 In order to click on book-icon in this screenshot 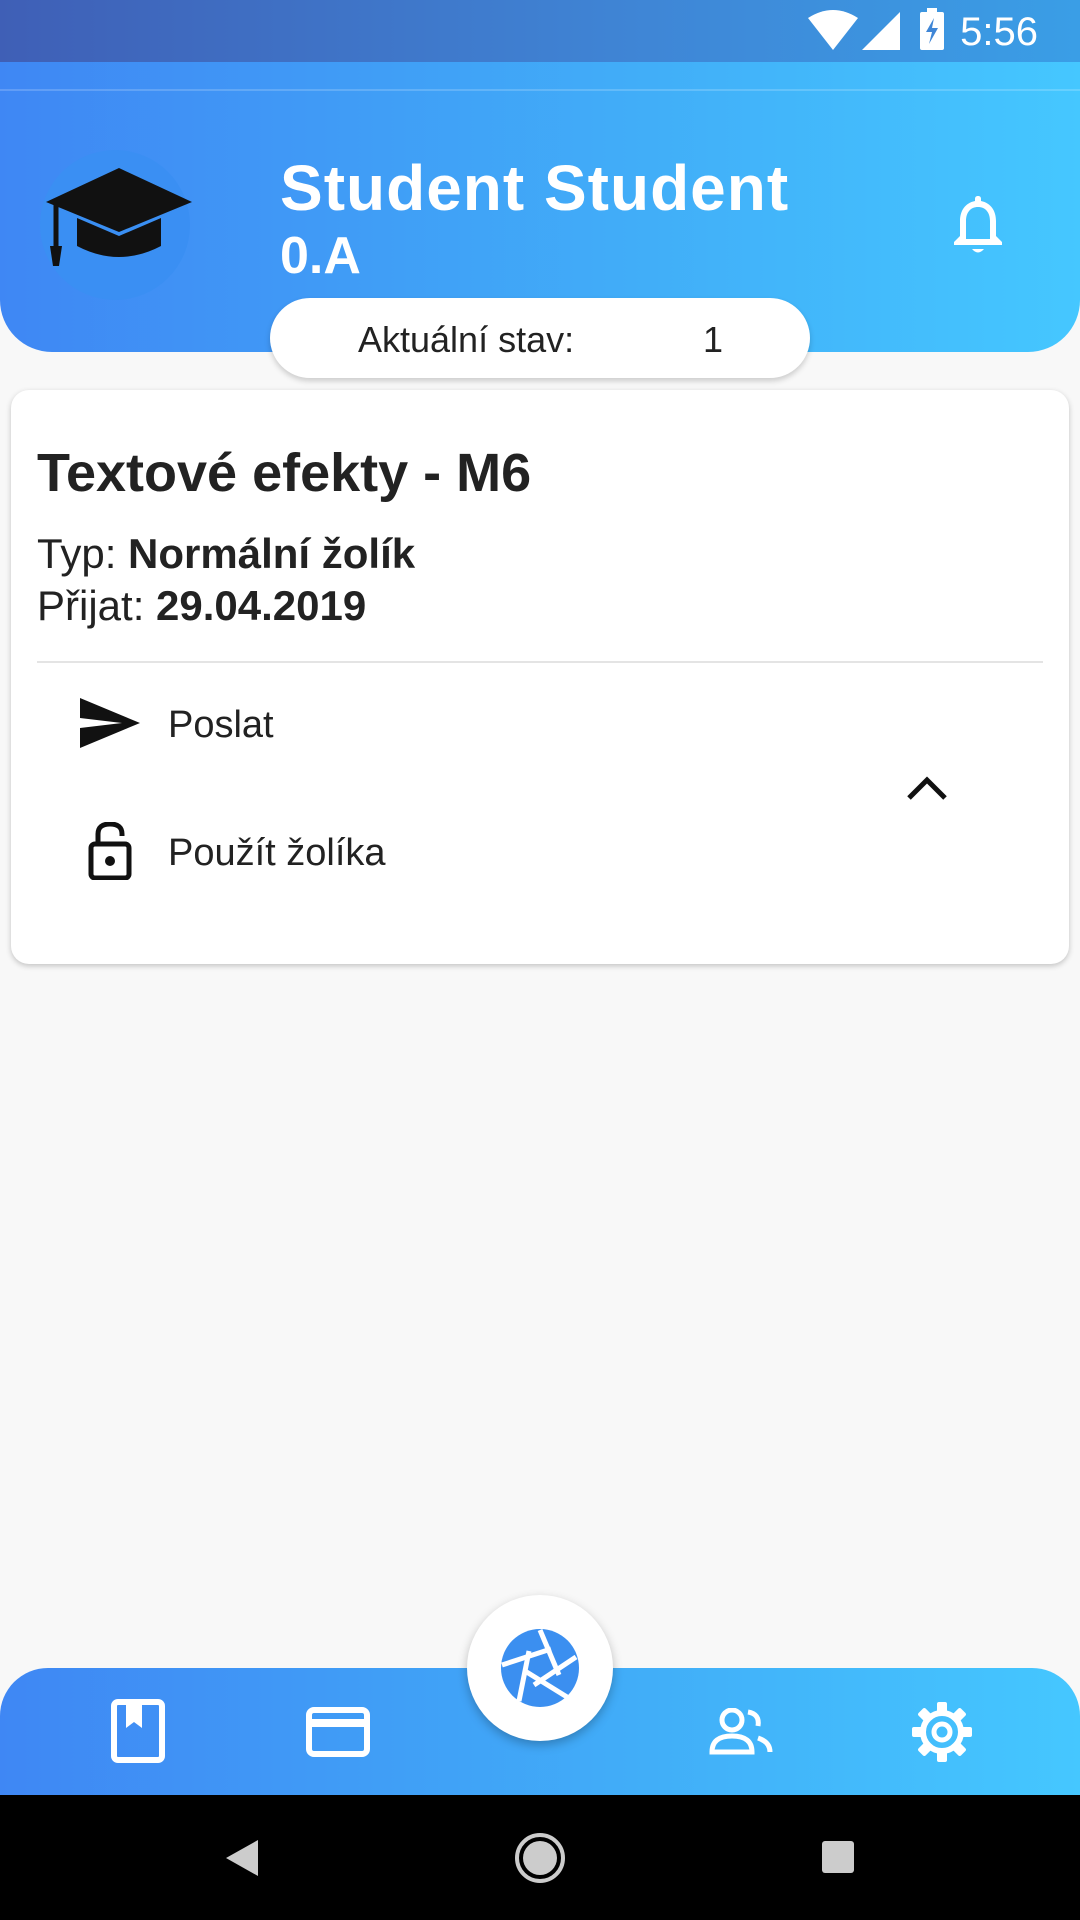, I will do `click(138, 1731)`.